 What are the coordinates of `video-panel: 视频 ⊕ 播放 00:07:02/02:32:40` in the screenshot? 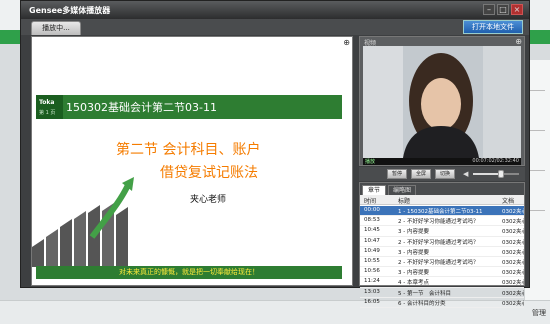 It's located at (442, 101).